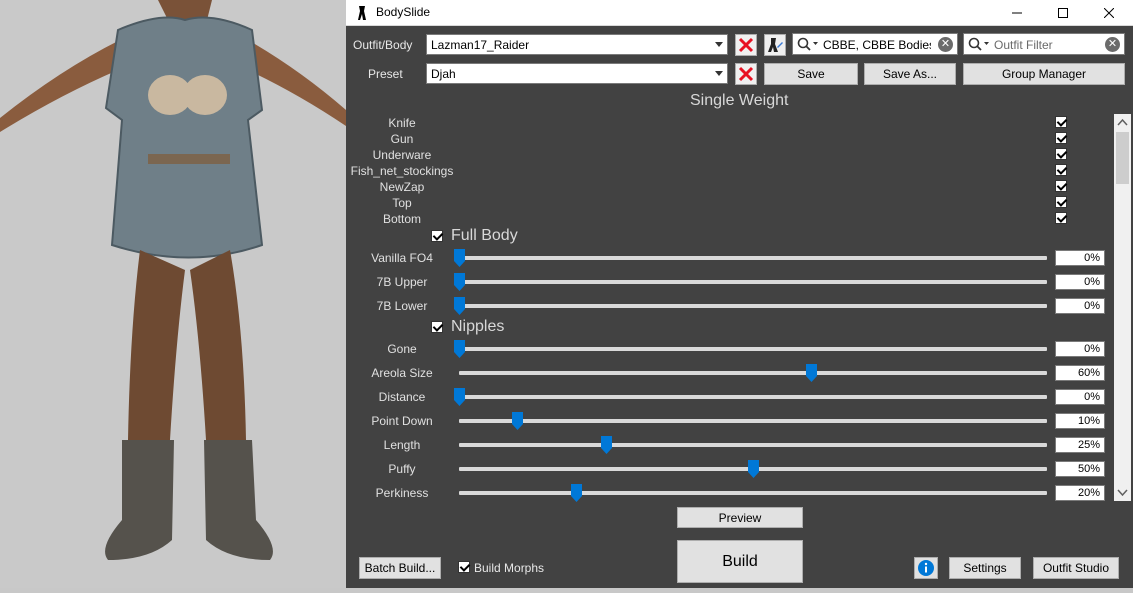 This screenshot has height=593, width=1133. Describe the element at coordinates (1122, 307) in the screenshot. I see `vertical-scrollbar` at that location.